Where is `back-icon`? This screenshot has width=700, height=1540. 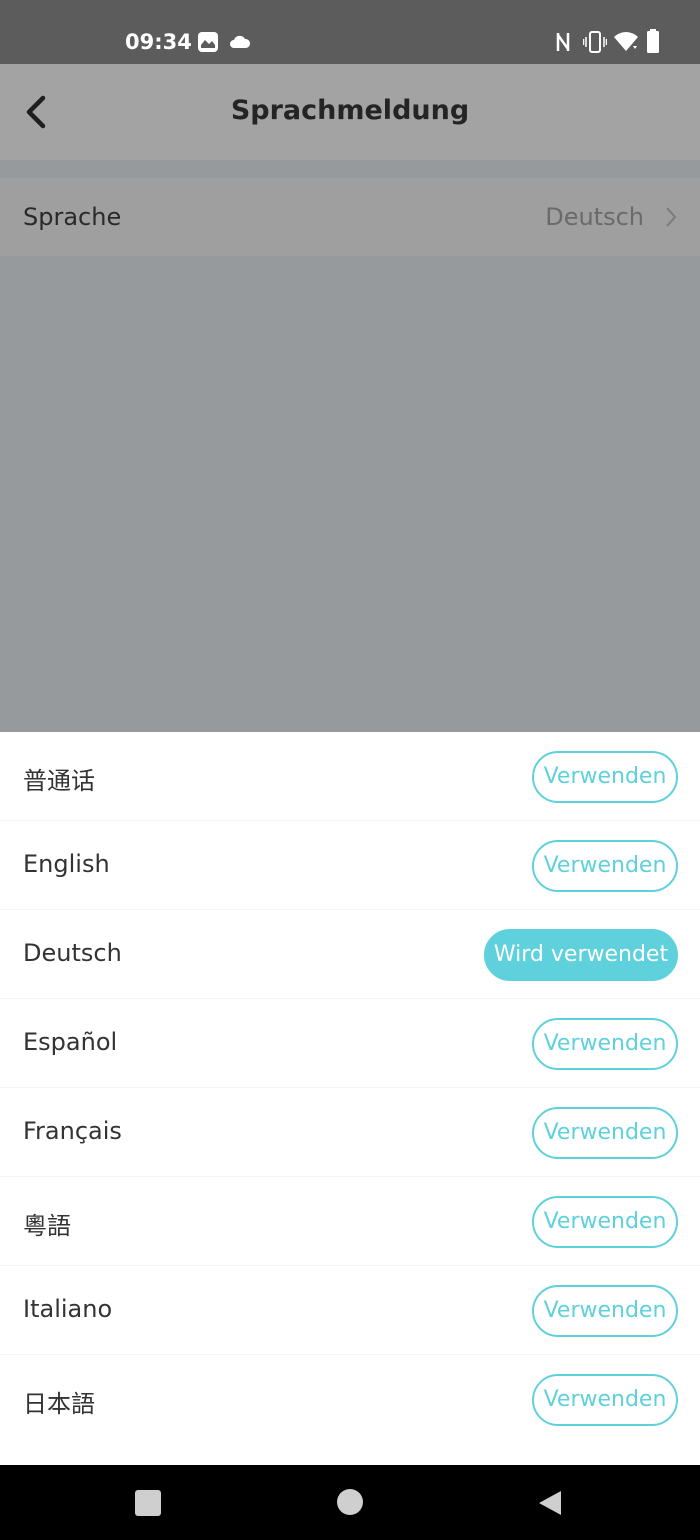
back-icon is located at coordinates (550, 1503).